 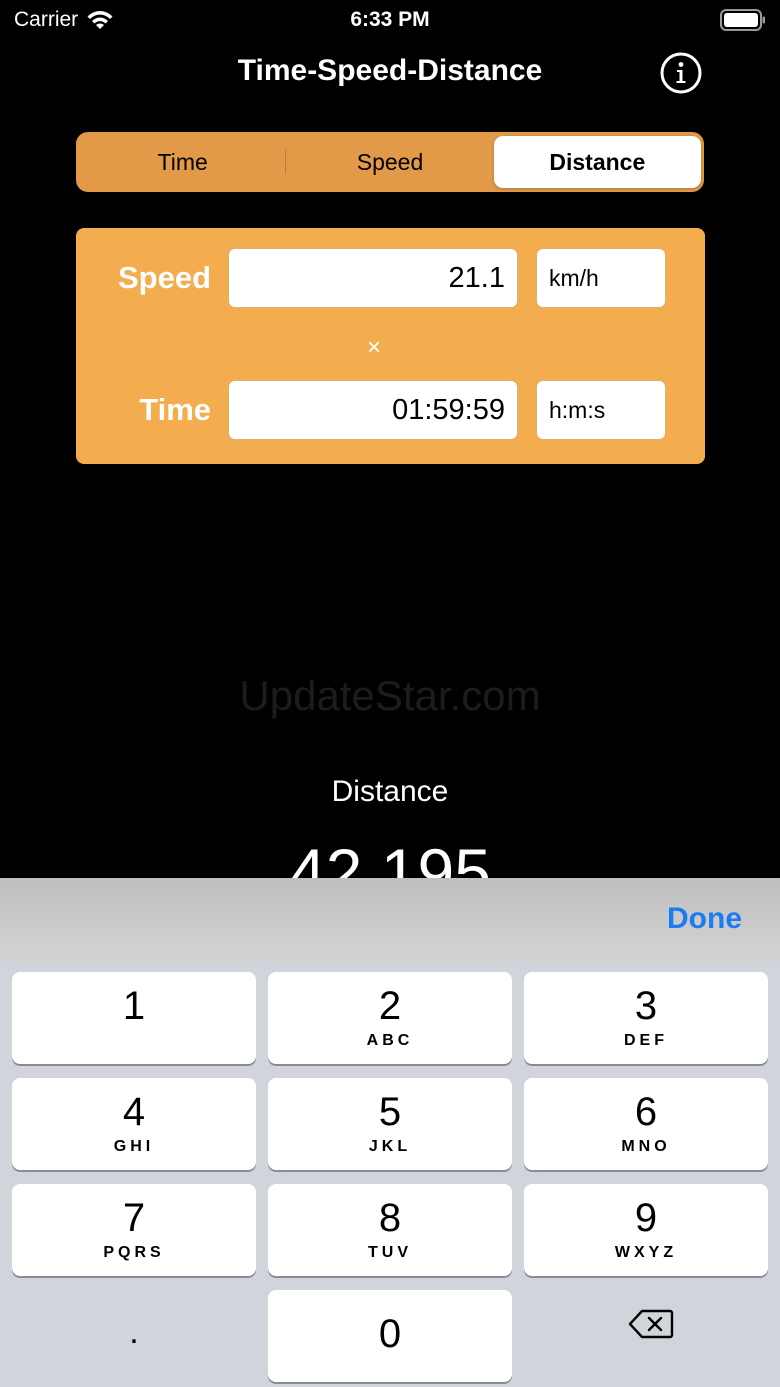 What do you see at coordinates (390, 346) in the screenshot?
I see `input-panel: Speed 21.1 km/h × Time 01:59:59 h:m:s` at bounding box center [390, 346].